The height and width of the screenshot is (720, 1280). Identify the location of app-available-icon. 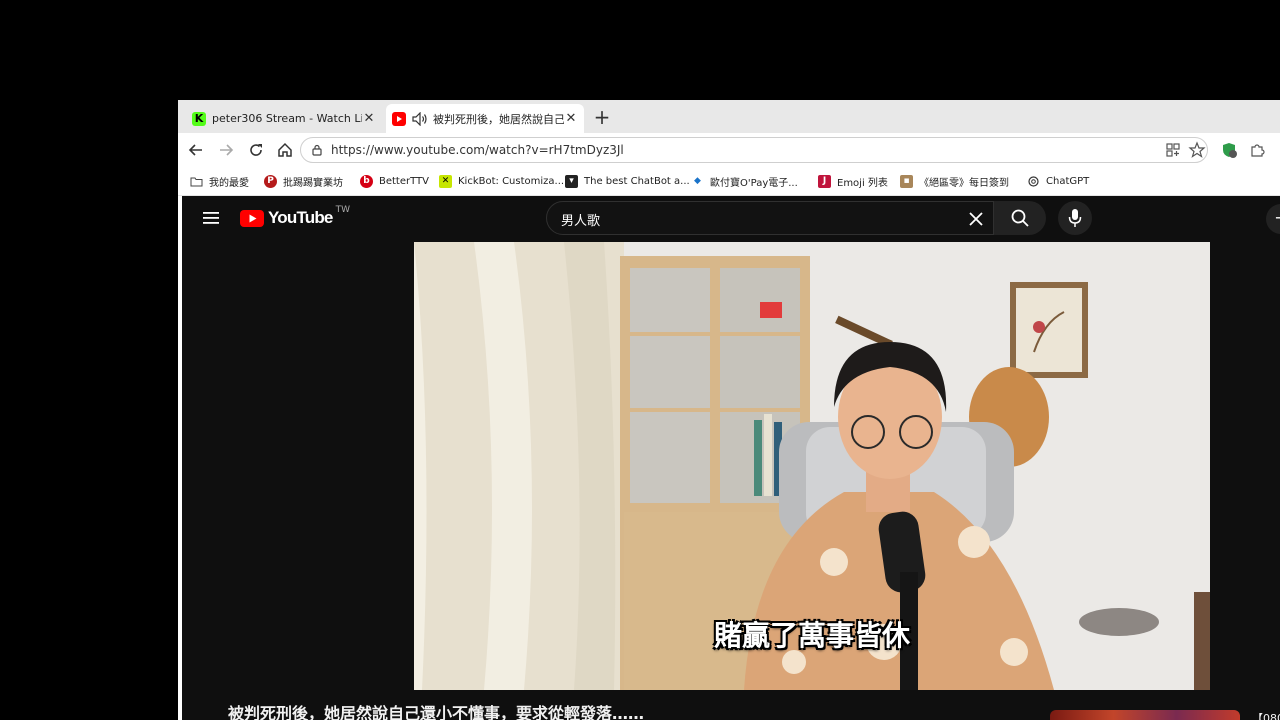
(1173, 150).